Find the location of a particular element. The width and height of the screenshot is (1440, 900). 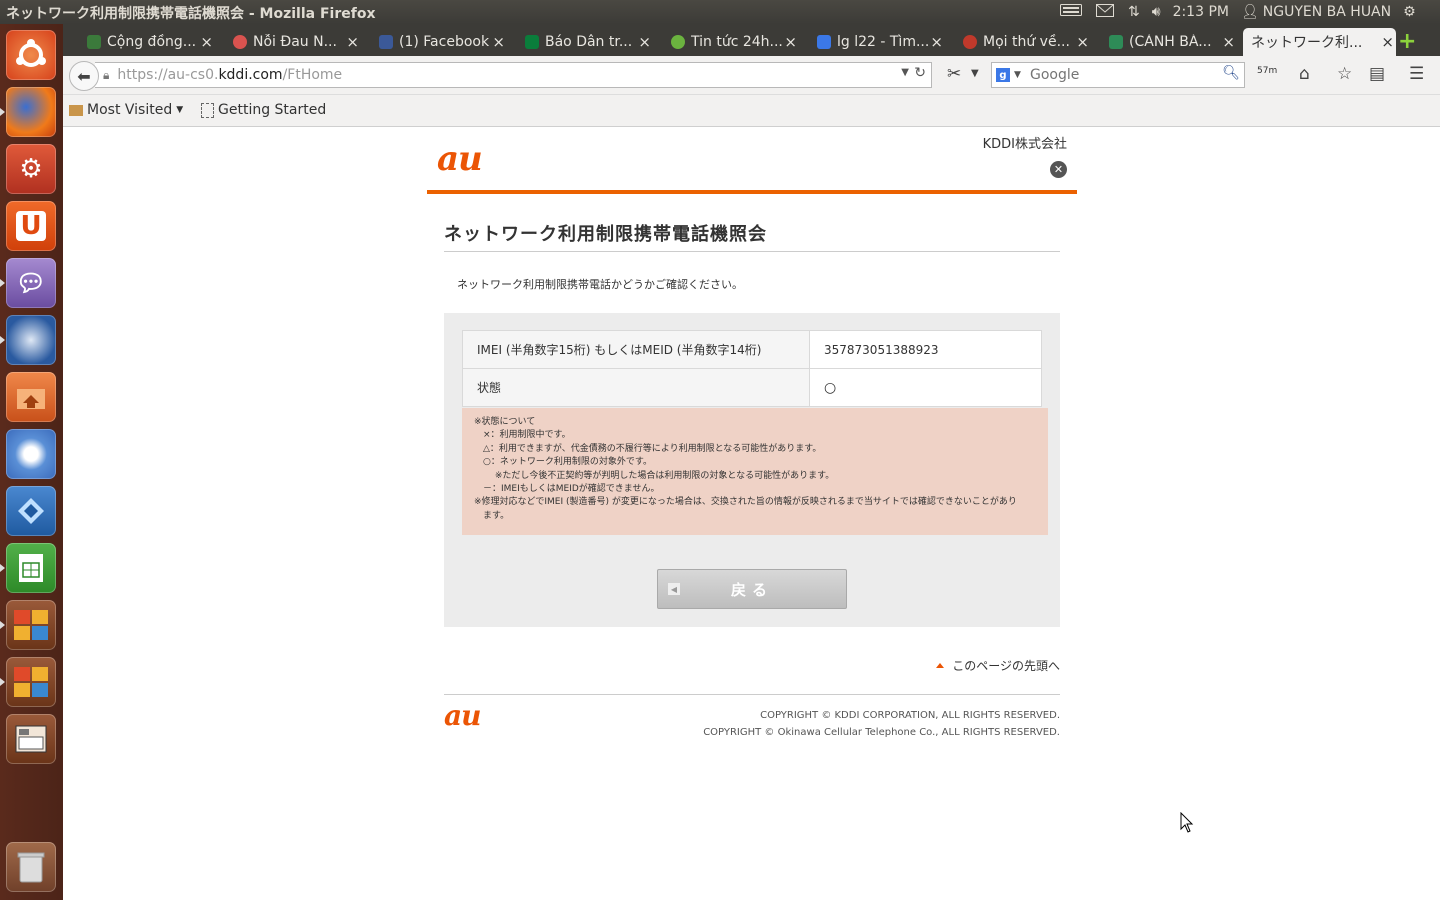

tab: Nỗi Đau N... × is located at coordinates (297, 42).